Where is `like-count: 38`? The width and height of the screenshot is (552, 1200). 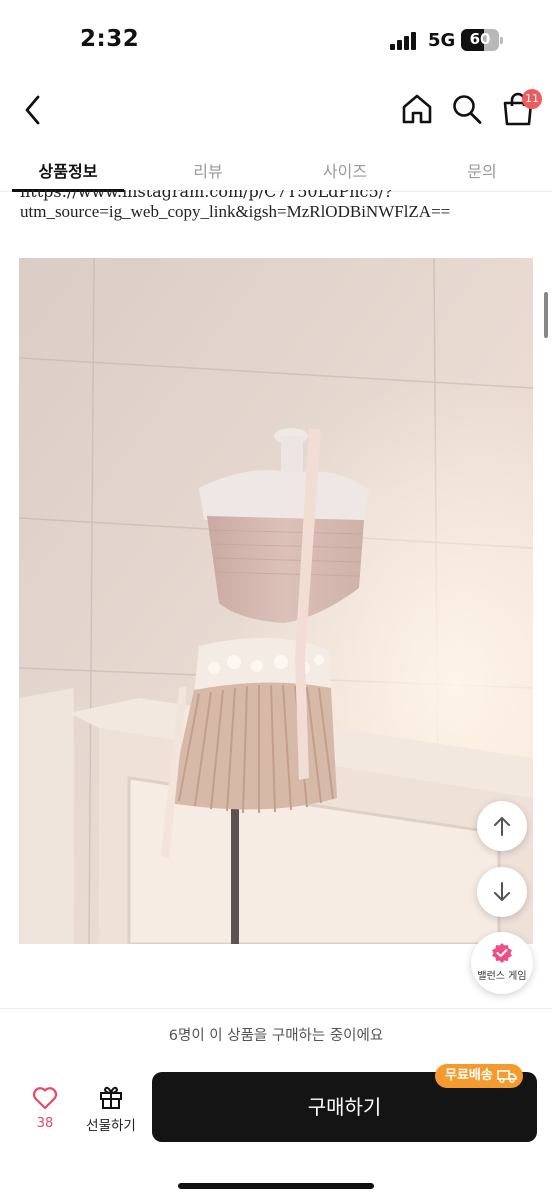 like-count: 38 is located at coordinates (45, 1123).